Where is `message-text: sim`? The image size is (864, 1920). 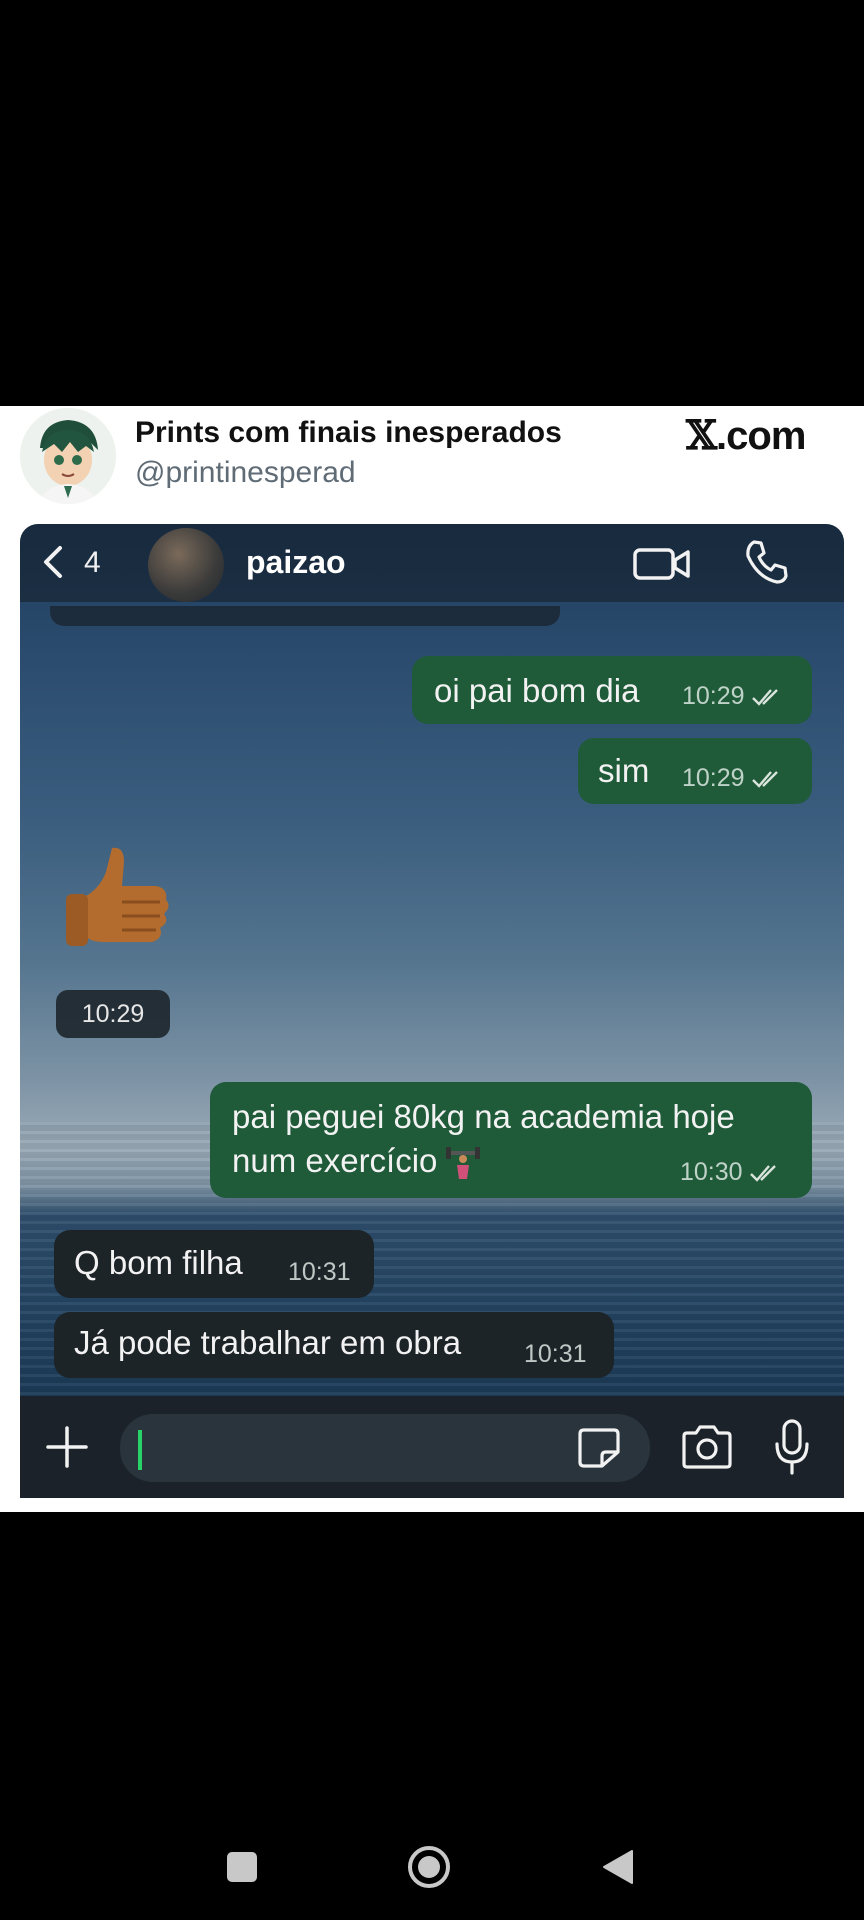
message-text: sim is located at coordinates (624, 770).